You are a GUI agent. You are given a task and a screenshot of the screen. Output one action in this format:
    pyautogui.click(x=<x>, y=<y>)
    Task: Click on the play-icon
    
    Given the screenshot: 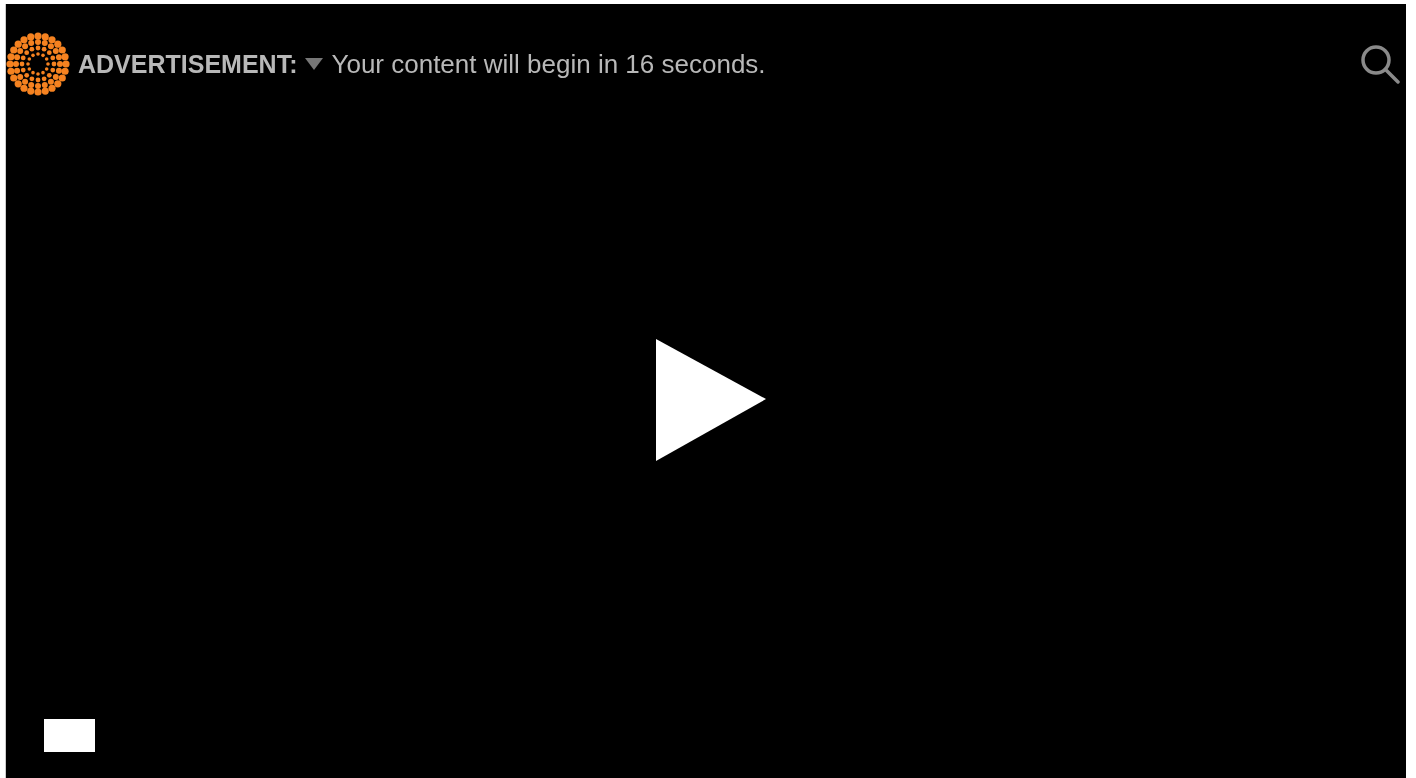 What is the action you would take?
    pyautogui.click(x=712, y=400)
    